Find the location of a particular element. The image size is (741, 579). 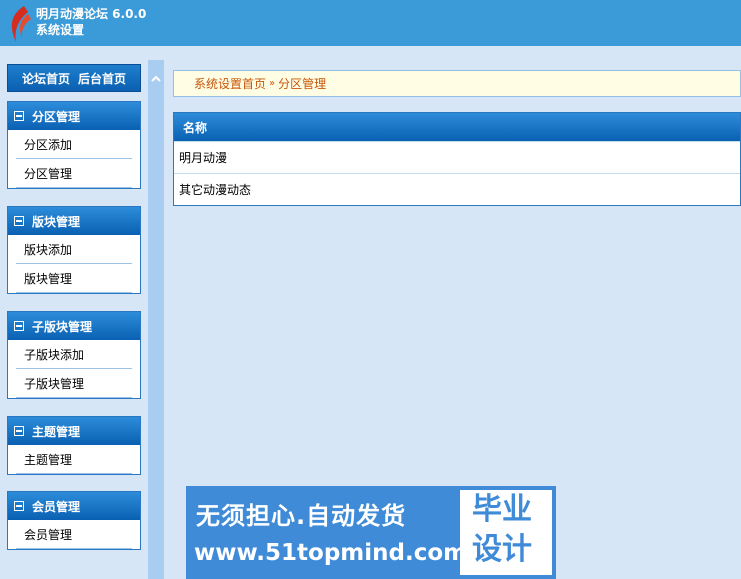

table-header: 名称 is located at coordinates (457, 127).